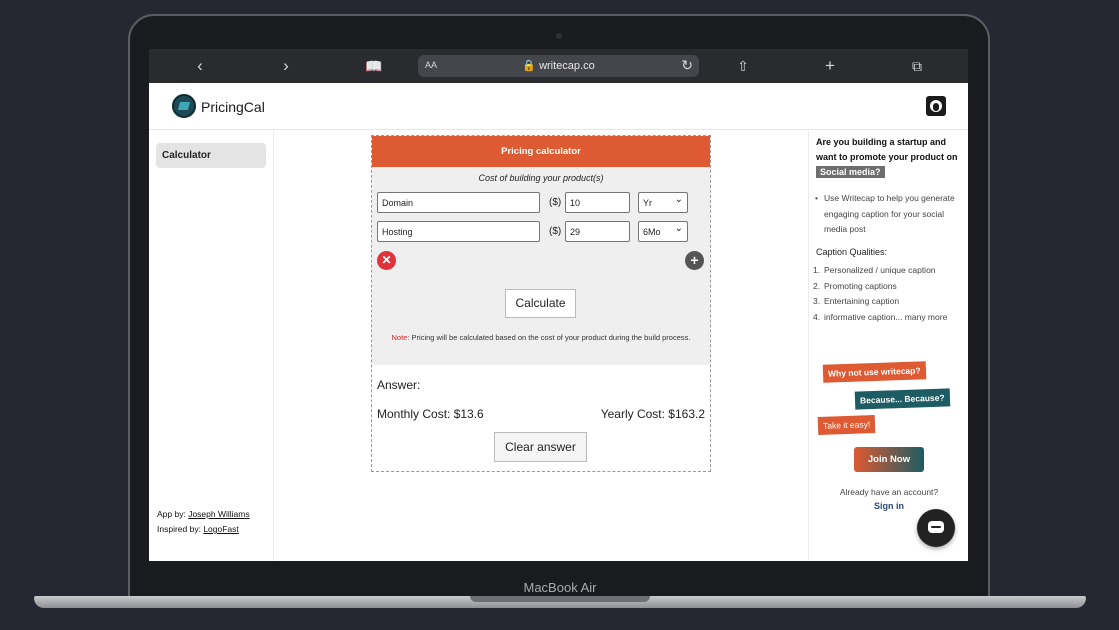  I want to click on monthly-cost: Monthly Cost: $13.6, so click(430, 414).